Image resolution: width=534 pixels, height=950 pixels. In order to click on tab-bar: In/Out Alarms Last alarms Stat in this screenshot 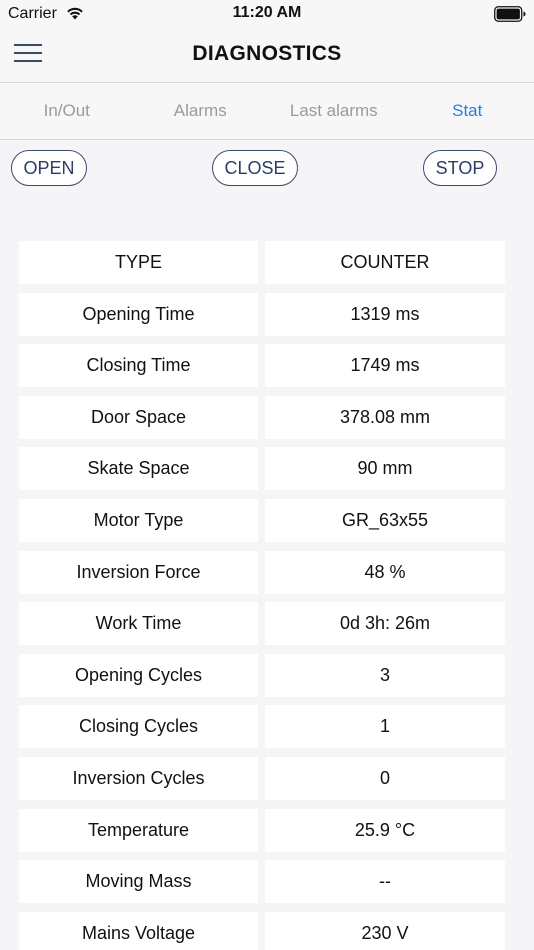, I will do `click(267, 111)`.